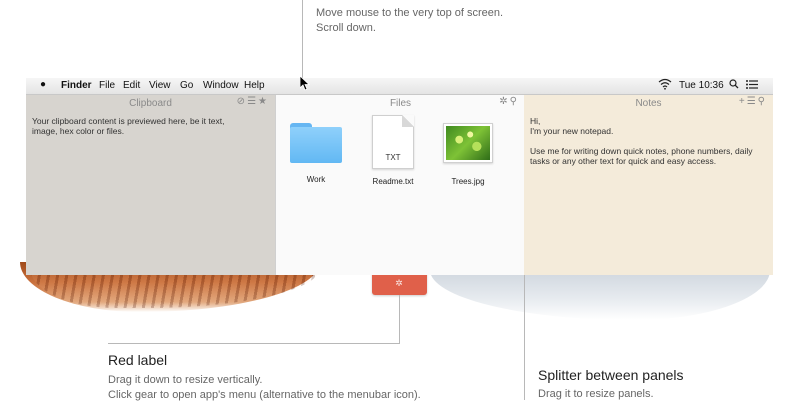 Image resolution: width=800 pixels, height=403 pixels. What do you see at coordinates (410, 13) in the screenshot?
I see `top-annotation-line1: Move mouse to the very top of screen.` at bounding box center [410, 13].